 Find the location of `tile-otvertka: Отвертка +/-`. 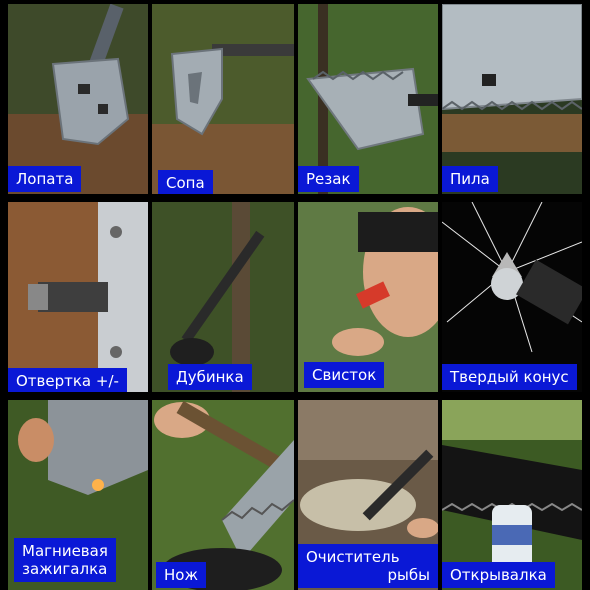

tile-otvertka: Отвертка +/- is located at coordinates (78, 297).